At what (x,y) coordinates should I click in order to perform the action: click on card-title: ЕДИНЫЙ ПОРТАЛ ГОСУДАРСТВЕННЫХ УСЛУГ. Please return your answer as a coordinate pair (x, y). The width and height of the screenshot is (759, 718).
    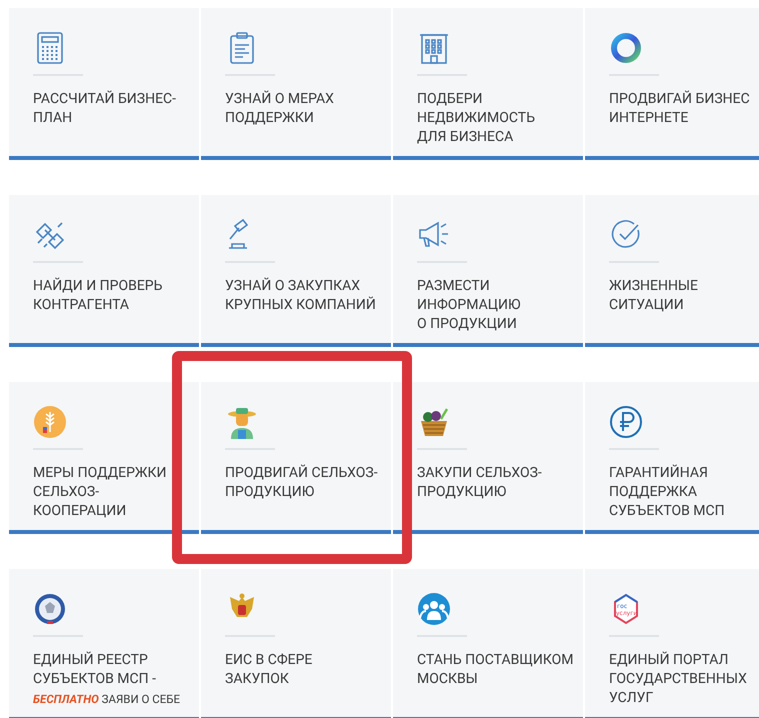
    Looking at the image, I should click on (678, 679).